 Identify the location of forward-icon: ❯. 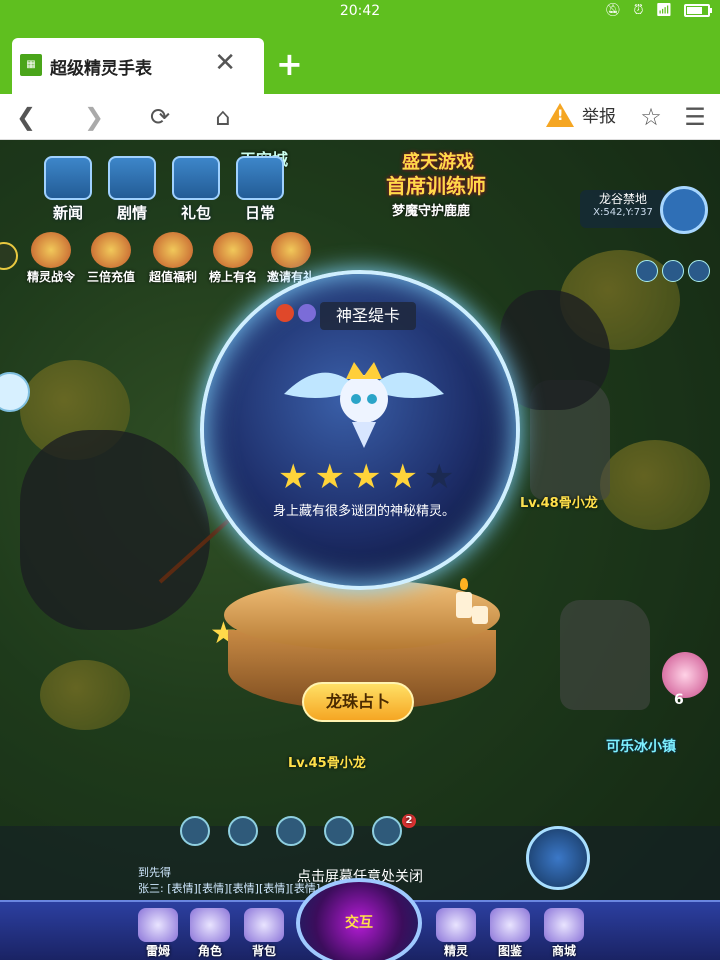
(94, 117).